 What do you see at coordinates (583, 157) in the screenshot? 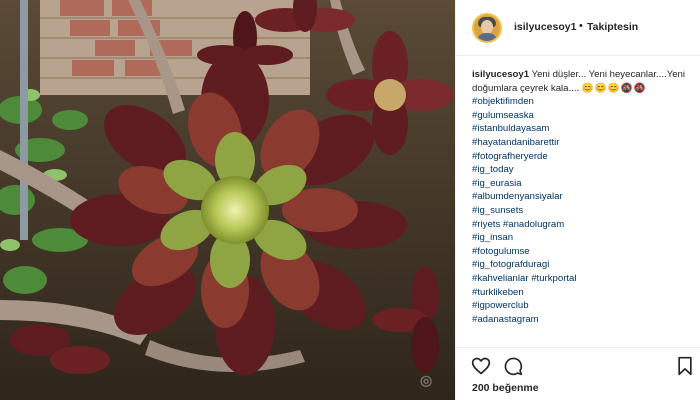
I see `hashtag-link: #fotografheryerde` at bounding box center [583, 157].